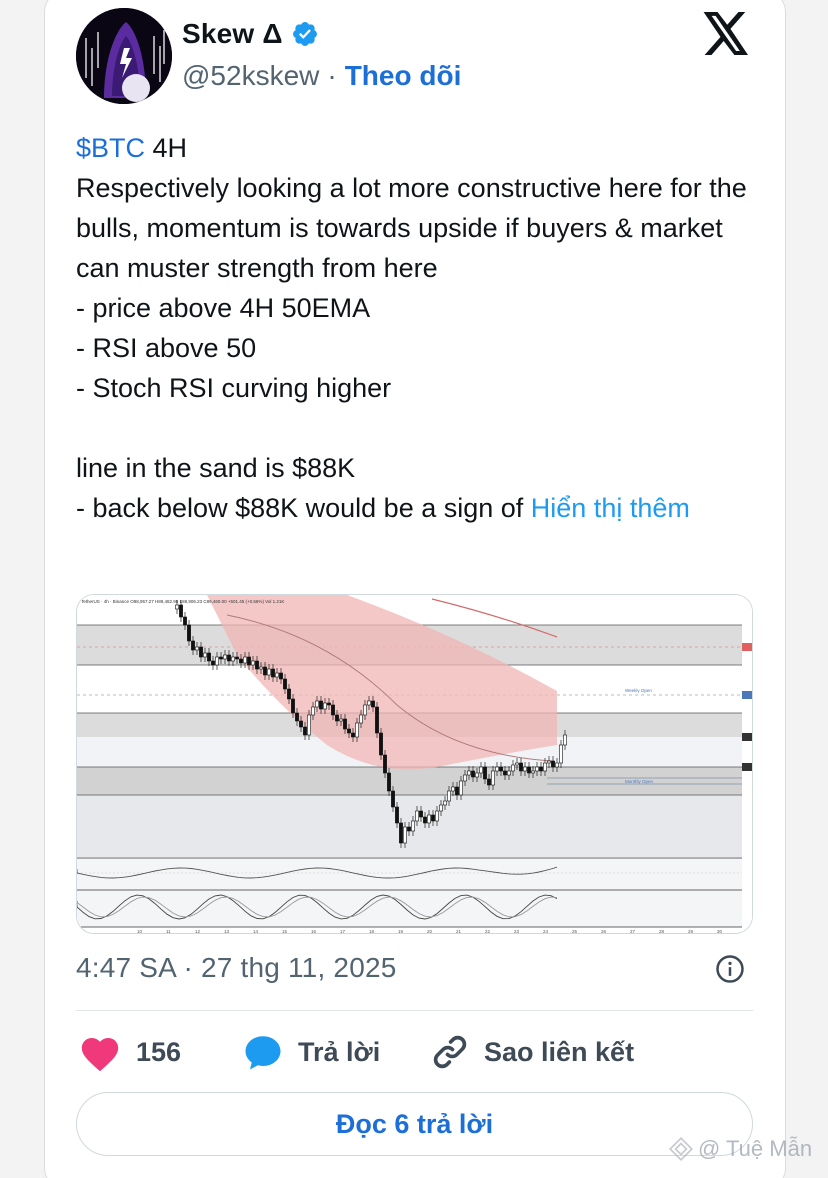 This screenshot has height=1178, width=828. Describe the element at coordinates (639, 781) in the screenshot. I see `chart-annotation-monthly: Monthly Open` at that location.